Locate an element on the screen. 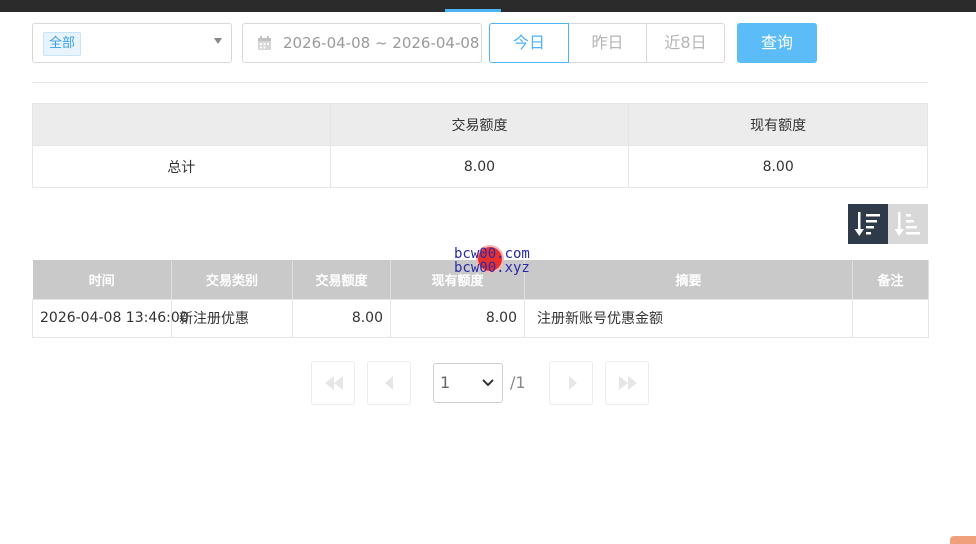 This screenshot has height=544, width=976. page-select-value: 1 is located at coordinates (445, 382).